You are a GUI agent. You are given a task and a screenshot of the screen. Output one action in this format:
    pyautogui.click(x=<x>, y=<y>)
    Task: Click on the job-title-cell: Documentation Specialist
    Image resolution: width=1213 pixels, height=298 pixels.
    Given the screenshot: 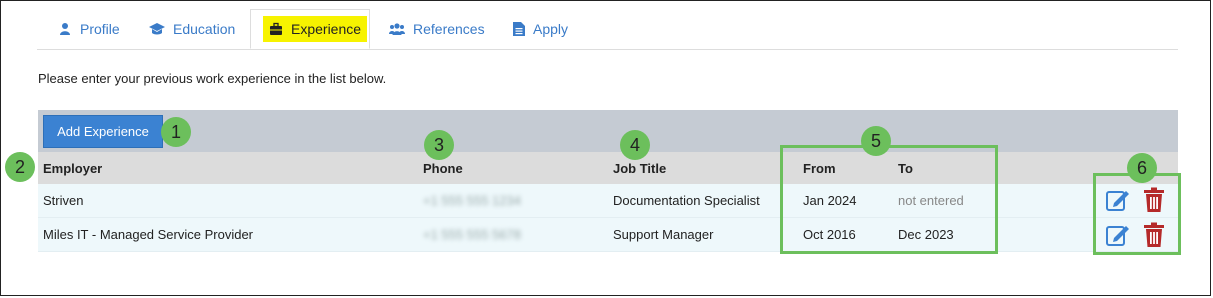 What is the action you would take?
    pyautogui.click(x=686, y=200)
    